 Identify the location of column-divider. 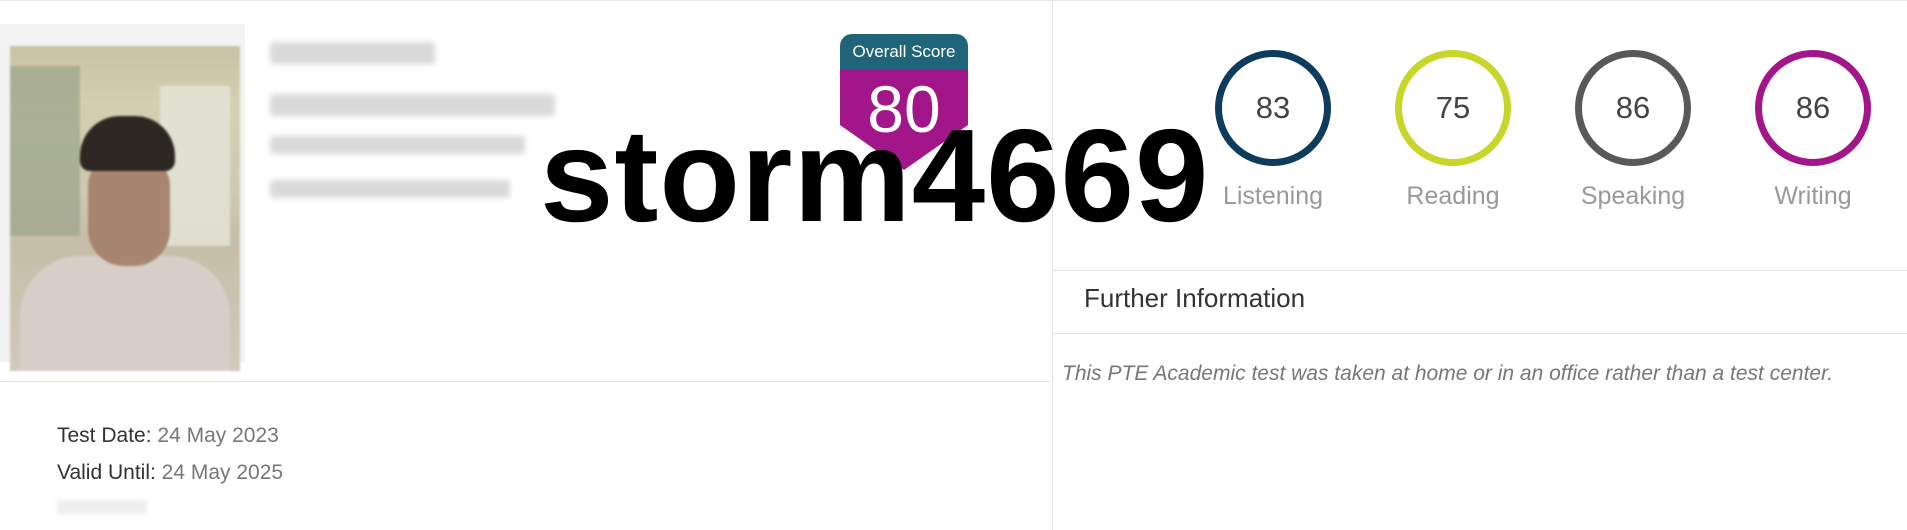
(1052, 265).